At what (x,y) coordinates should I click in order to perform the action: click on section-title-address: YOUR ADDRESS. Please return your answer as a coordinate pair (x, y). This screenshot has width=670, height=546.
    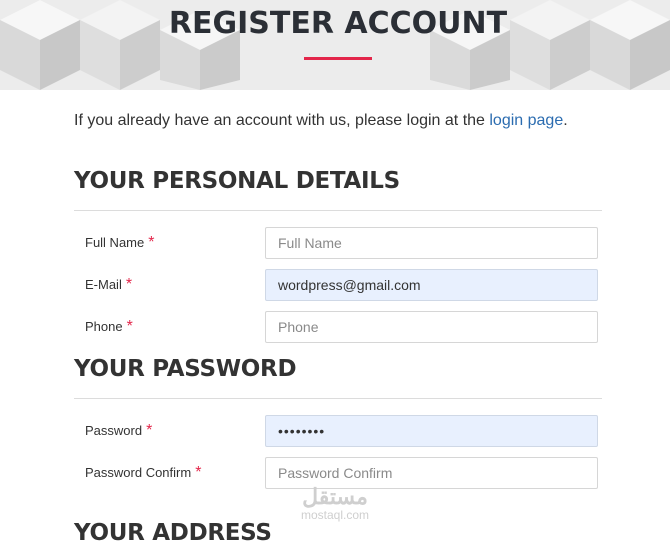
    Looking at the image, I should click on (173, 533).